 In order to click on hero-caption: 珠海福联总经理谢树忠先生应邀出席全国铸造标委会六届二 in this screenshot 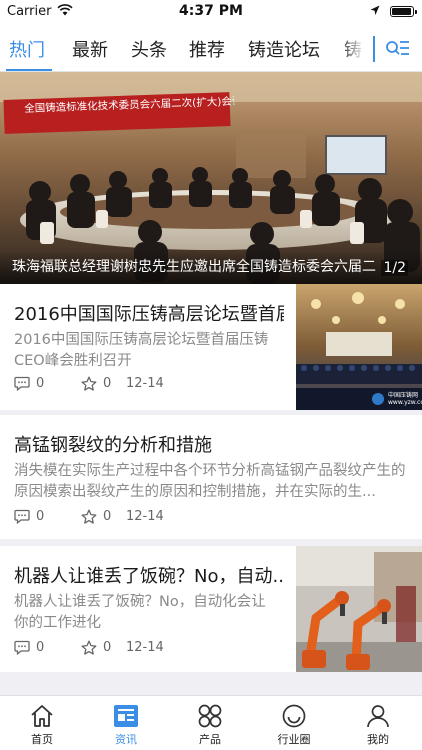, I will do `click(194, 267)`.